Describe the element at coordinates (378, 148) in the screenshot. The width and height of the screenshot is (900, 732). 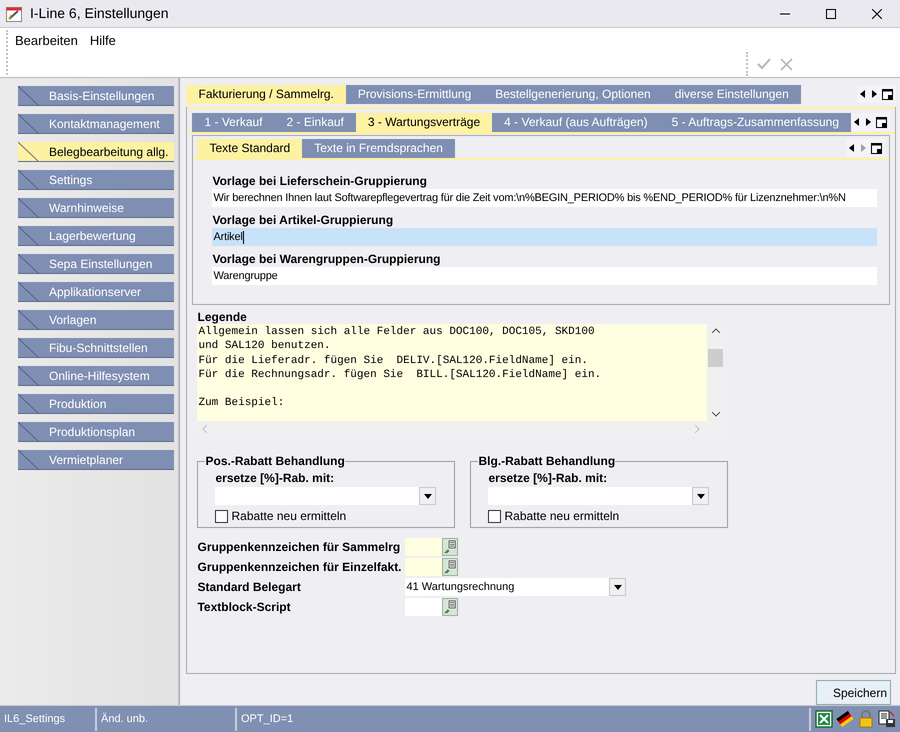
I see `tab: Texte in Fremdsprachen` at that location.